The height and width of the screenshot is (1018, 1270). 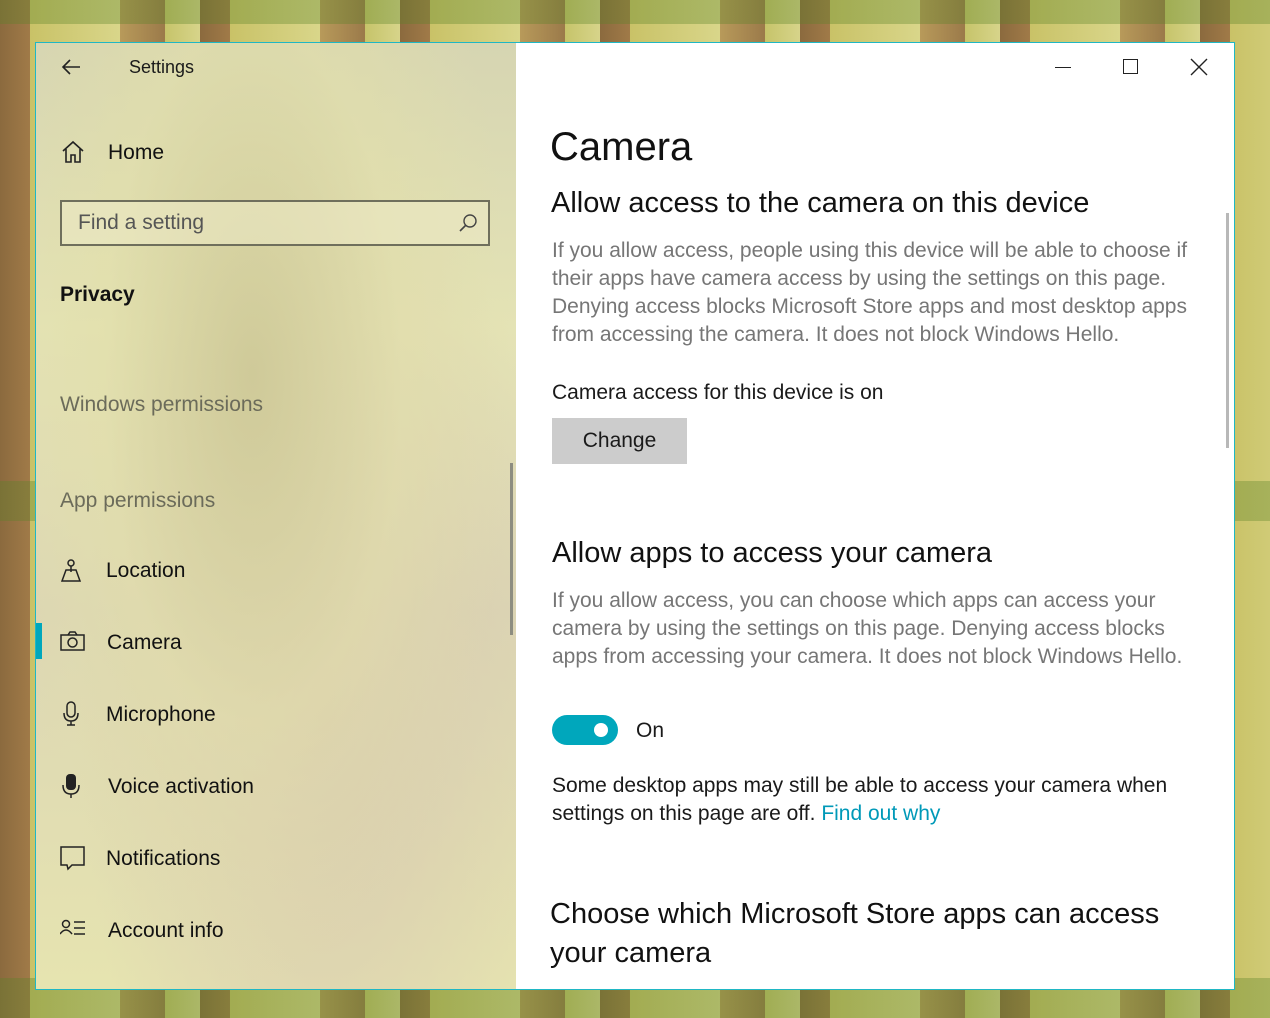 I want to click on account-info-icon, so click(x=72, y=930).